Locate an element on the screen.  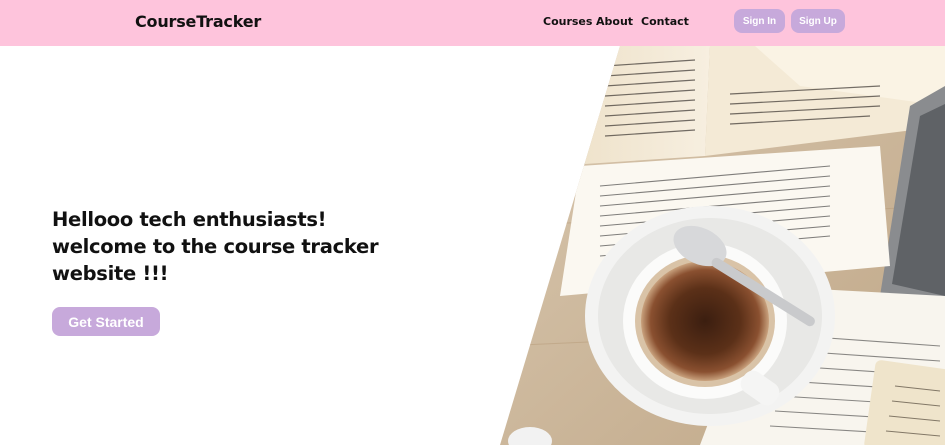
brand-logo: CourseTracker is located at coordinates (198, 21).